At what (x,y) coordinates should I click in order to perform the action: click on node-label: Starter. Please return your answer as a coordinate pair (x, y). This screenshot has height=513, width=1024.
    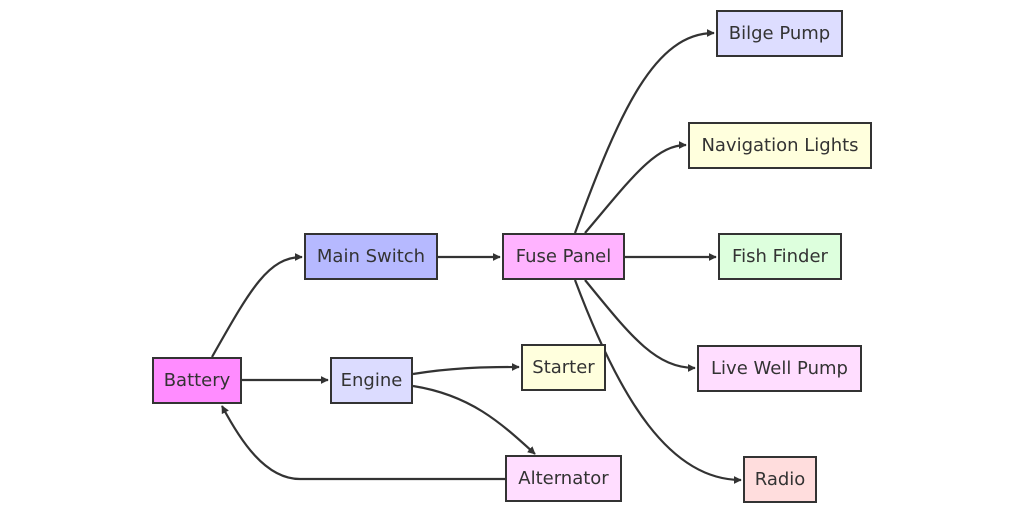
    Looking at the image, I should click on (563, 367).